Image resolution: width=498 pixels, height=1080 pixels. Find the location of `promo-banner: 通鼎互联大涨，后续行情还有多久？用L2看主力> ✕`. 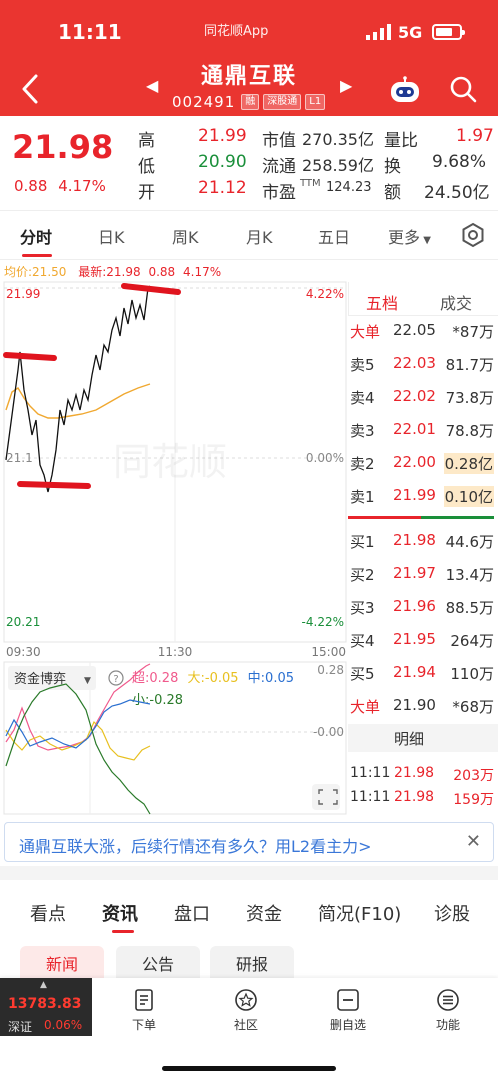

promo-banner: 通鼎互联大涨，后续行情还有多久？用L2看主力> ✕ is located at coordinates (249, 842).